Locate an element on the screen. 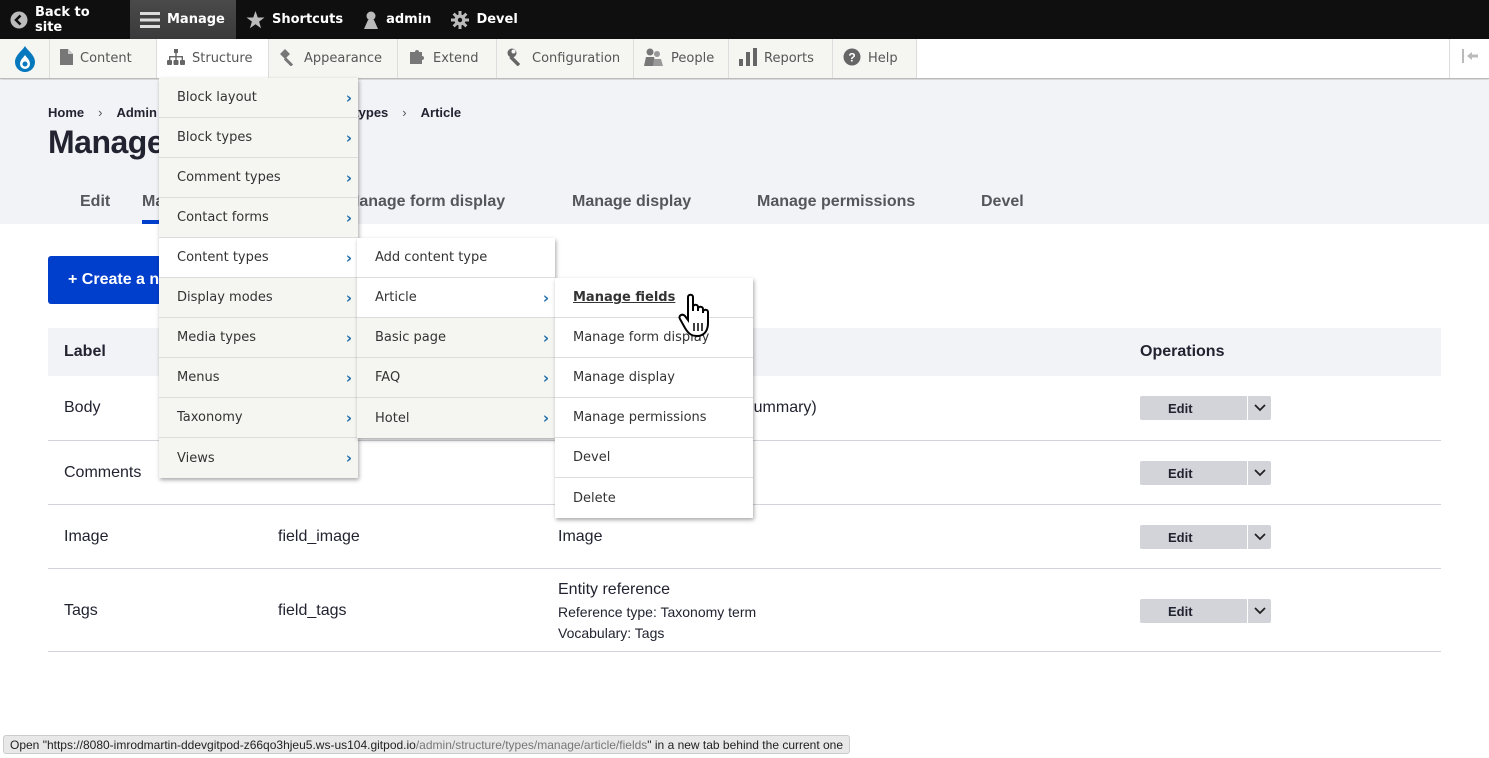 The height and width of the screenshot is (758, 1489). field-type-detail: Vocabulary: Tags is located at coordinates (611, 633).